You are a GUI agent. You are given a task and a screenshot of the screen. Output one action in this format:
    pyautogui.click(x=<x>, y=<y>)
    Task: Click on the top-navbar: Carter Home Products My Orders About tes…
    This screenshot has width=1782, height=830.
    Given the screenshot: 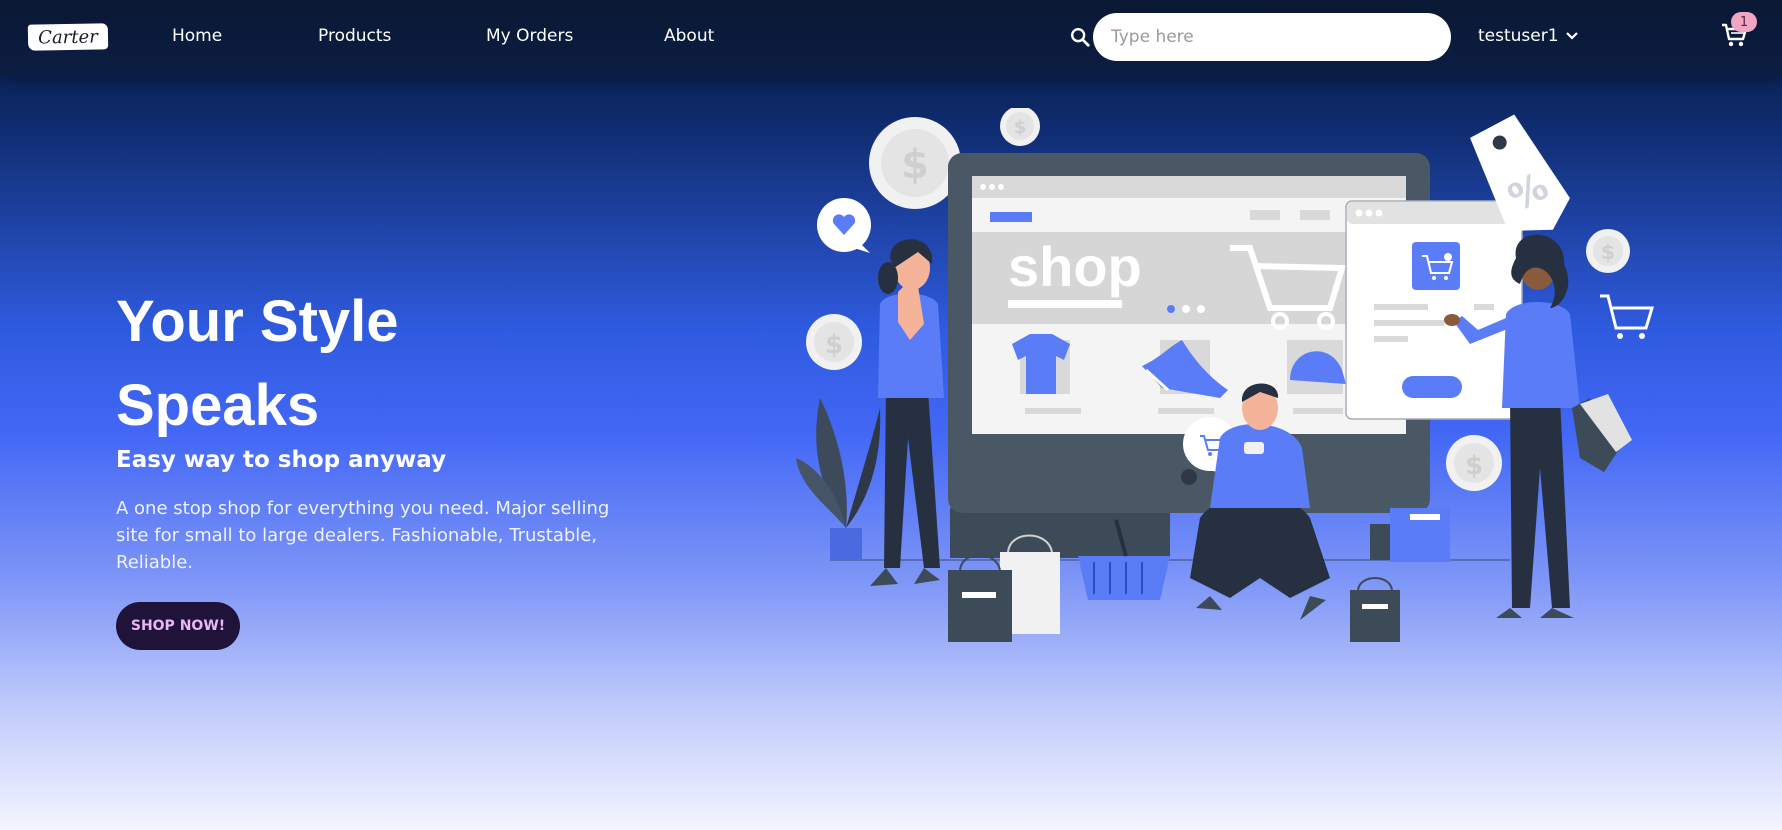 What is the action you would take?
    pyautogui.click(x=891, y=38)
    